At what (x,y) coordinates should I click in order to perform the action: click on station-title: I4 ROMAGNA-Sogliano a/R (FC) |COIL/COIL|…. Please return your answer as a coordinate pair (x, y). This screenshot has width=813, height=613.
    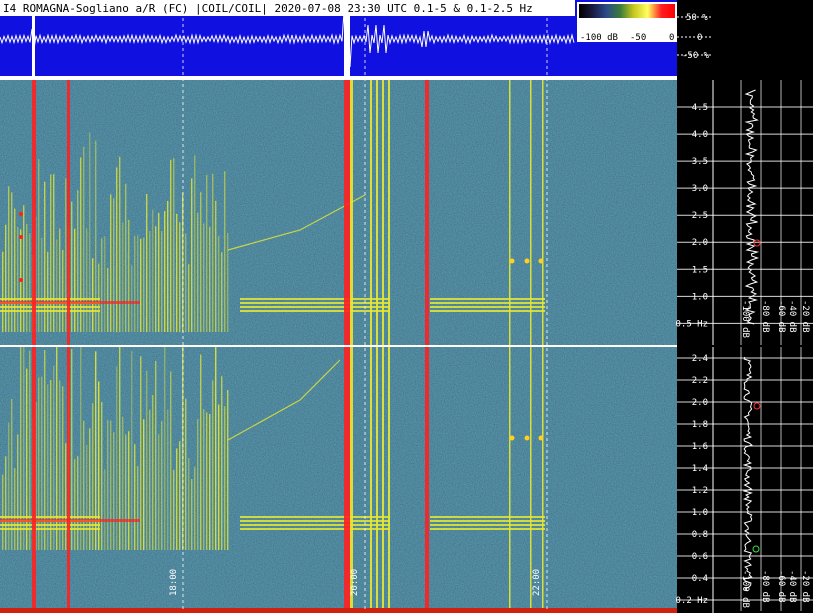
    Looking at the image, I should click on (268, 8).